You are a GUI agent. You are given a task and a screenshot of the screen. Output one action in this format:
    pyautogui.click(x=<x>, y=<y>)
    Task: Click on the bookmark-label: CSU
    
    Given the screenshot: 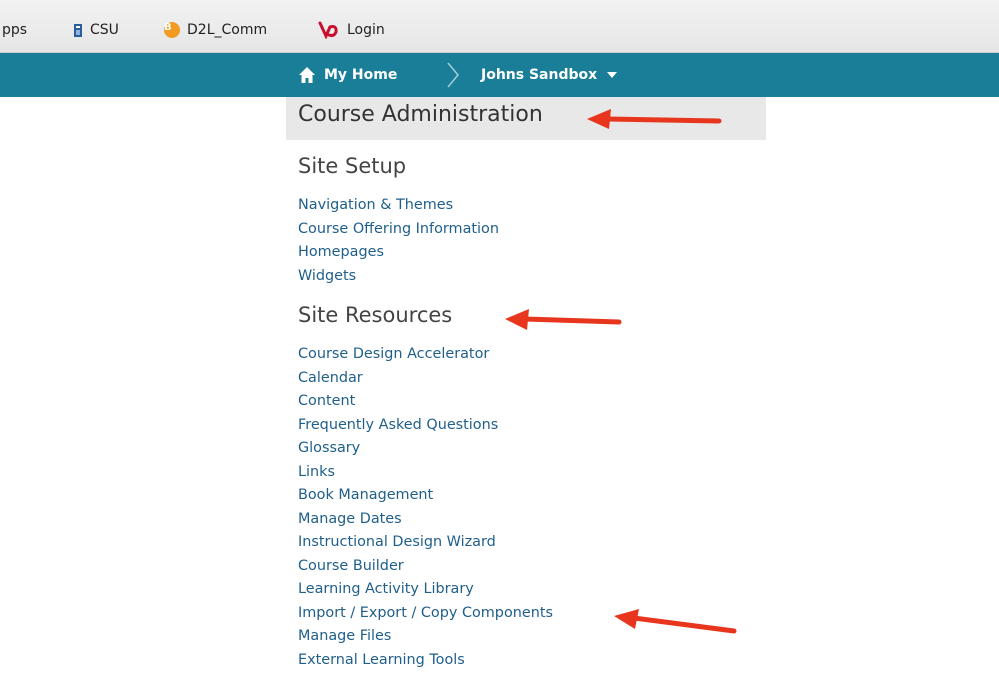 What is the action you would take?
    pyautogui.click(x=104, y=30)
    